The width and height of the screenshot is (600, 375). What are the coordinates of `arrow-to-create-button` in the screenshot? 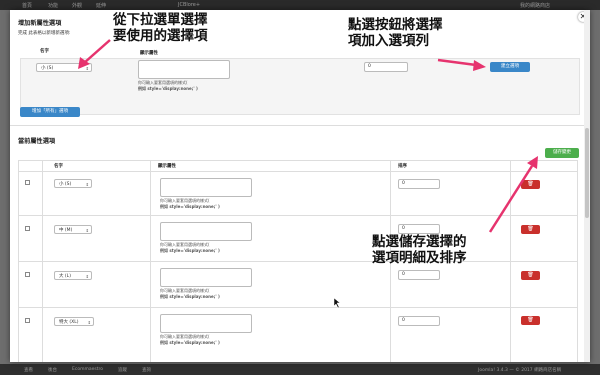 It's located at (461, 64).